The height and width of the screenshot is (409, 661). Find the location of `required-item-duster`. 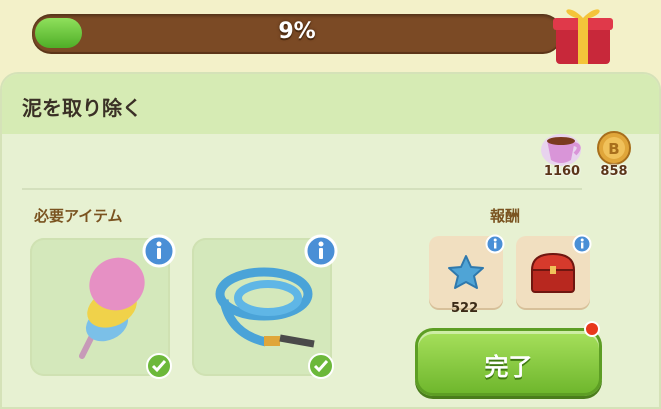

required-item-duster is located at coordinates (103, 306).